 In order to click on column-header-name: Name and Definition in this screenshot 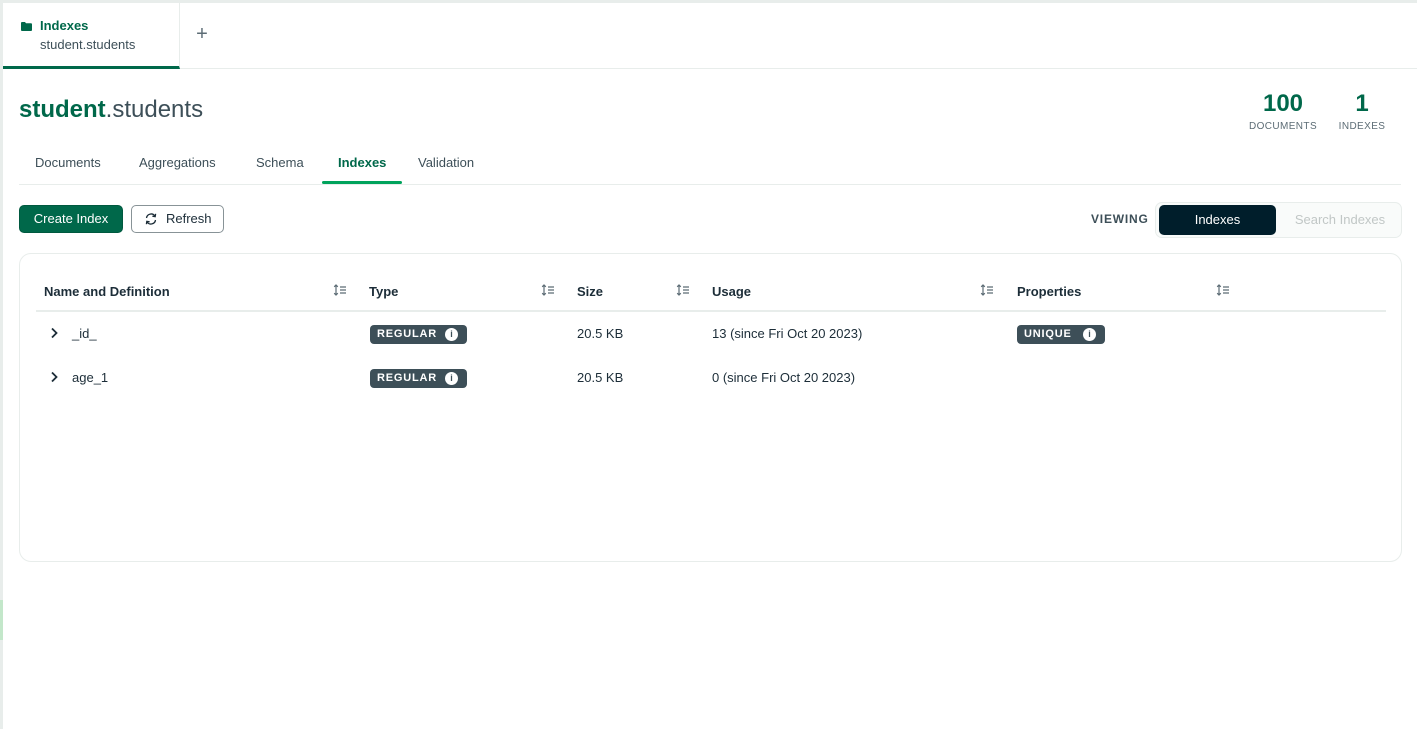, I will do `click(107, 291)`.